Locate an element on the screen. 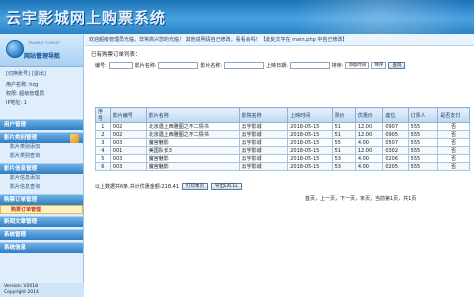 The height and width of the screenshot is (297, 474). menu-item-movie-query: 影片信息查询 is located at coordinates (41, 187).